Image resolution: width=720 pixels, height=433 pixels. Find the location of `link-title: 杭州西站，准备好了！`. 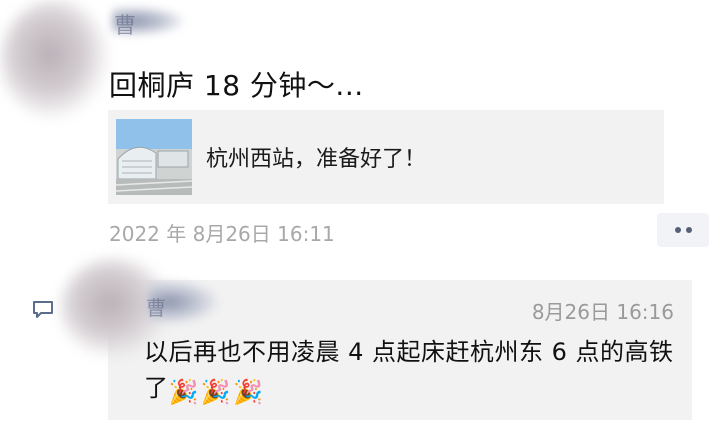

link-title: 杭州西站，准备好了！ is located at coordinates (316, 159).